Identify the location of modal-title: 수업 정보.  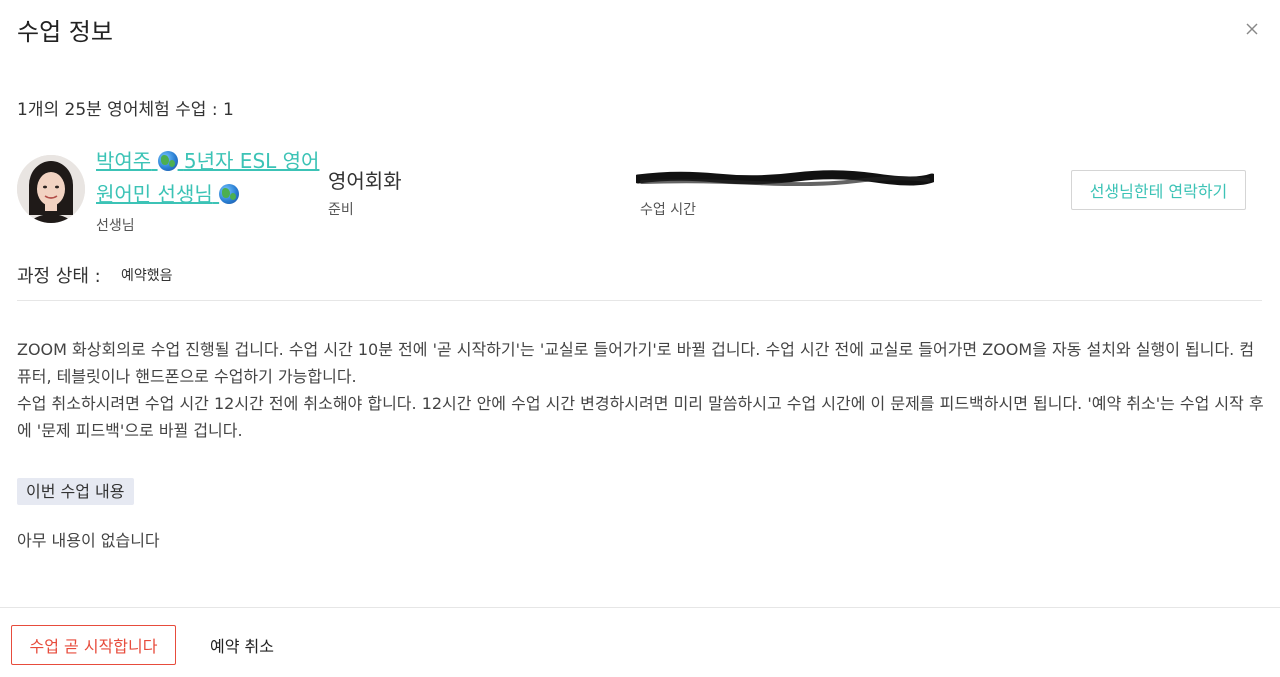
(65, 32).